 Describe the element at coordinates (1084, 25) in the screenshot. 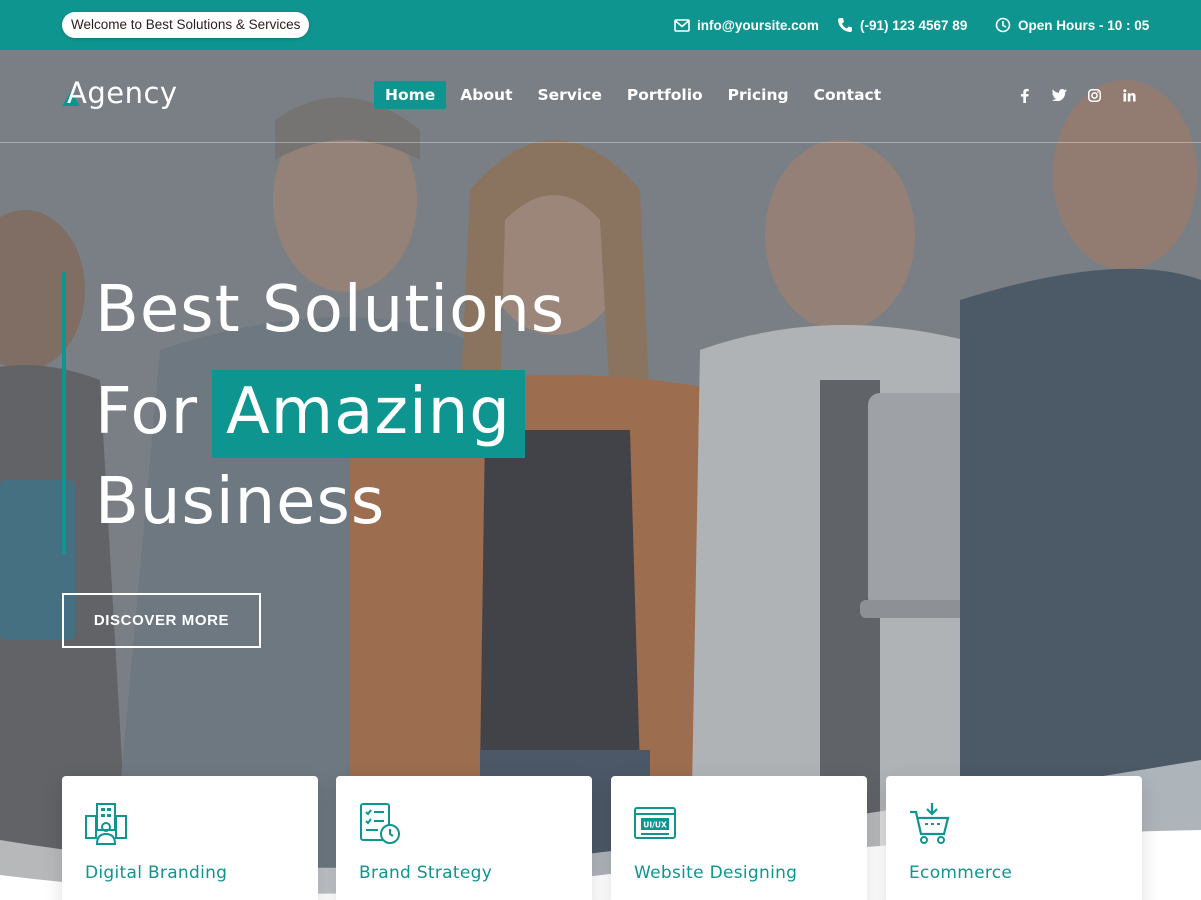

I see `hours-text: Open Hours - 10 : 05` at that location.